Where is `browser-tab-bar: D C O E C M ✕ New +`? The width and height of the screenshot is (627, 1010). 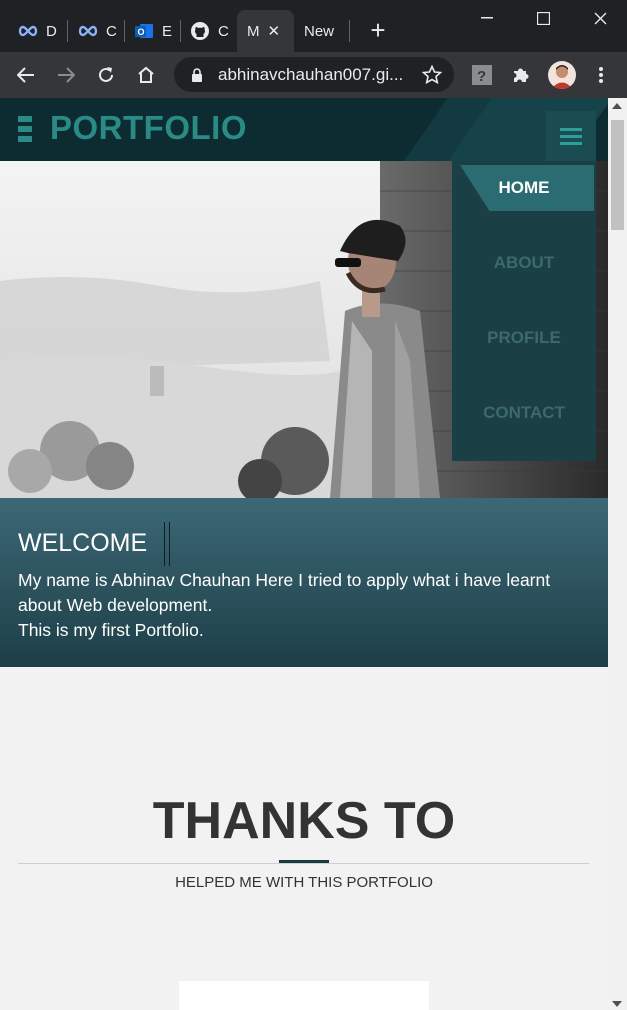 browser-tab-bar: D C O E C M ✕ New + is located at coordinates (313, 26).